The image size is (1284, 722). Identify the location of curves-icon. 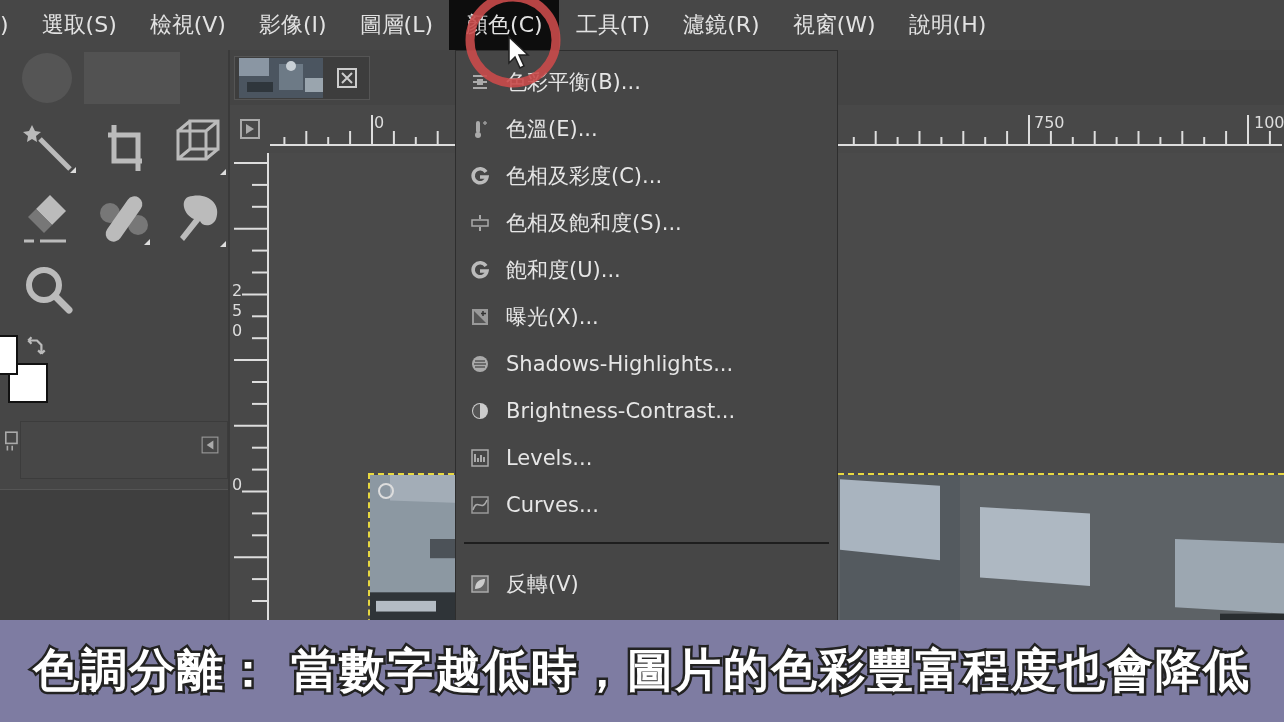
(480, 504).